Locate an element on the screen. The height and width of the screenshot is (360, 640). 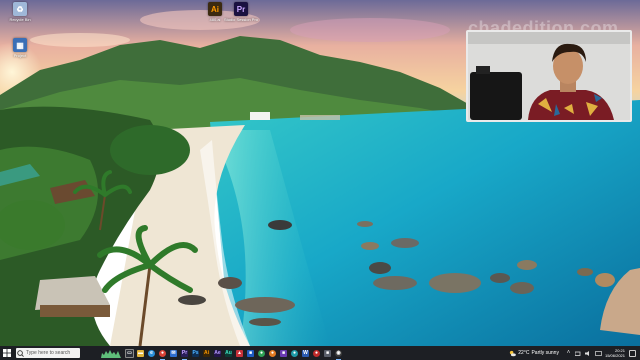
desktop-icon-project: ▦ Project is located at coordinates (20, 48).